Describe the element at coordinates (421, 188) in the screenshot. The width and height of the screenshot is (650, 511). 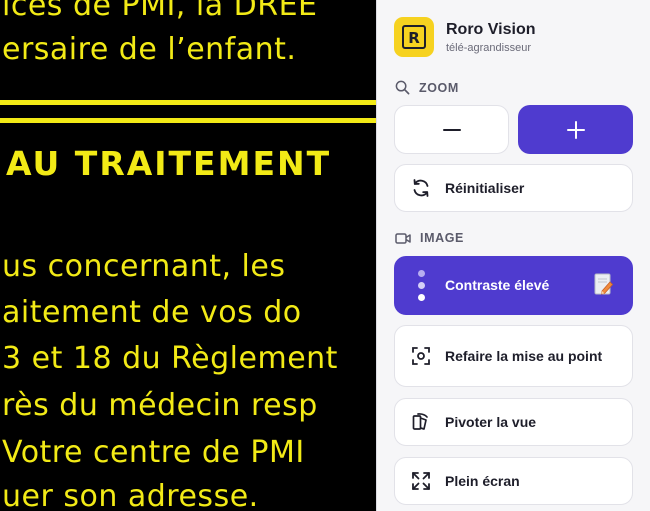
I see `refresh-icon` at that location.